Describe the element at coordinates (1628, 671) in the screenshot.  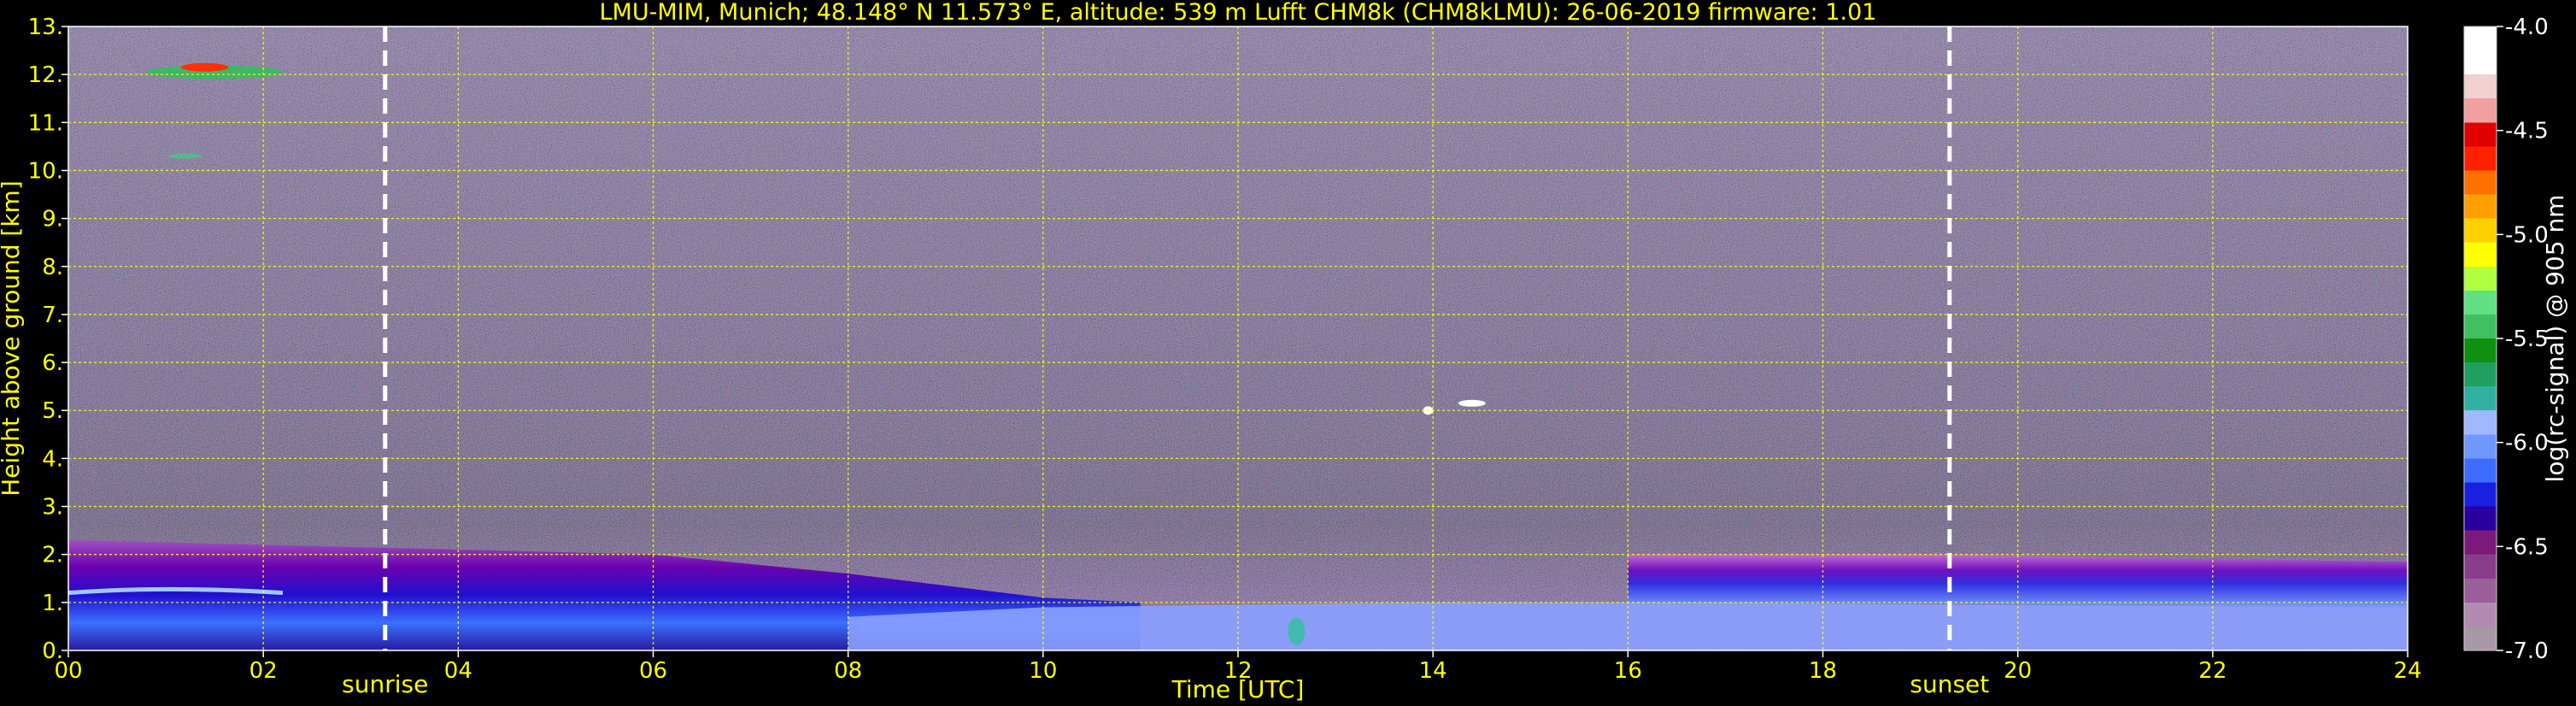
I see `x-tick-label: 16` at that location.